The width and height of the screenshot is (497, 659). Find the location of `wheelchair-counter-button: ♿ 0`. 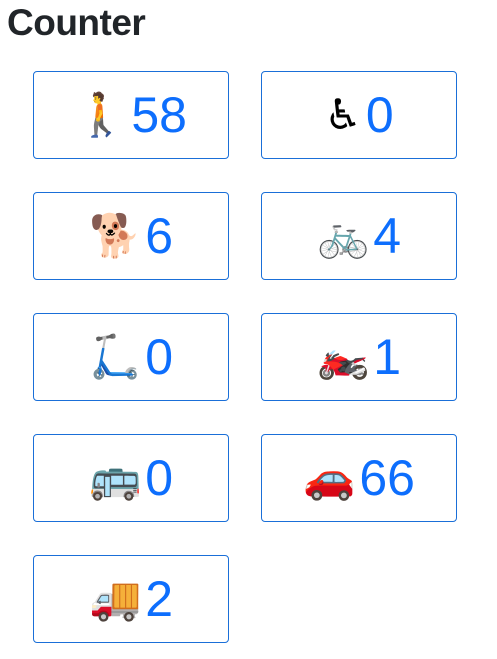

wheelchair-counter-button: ♿ 0 is located at coordinates (359, 115).